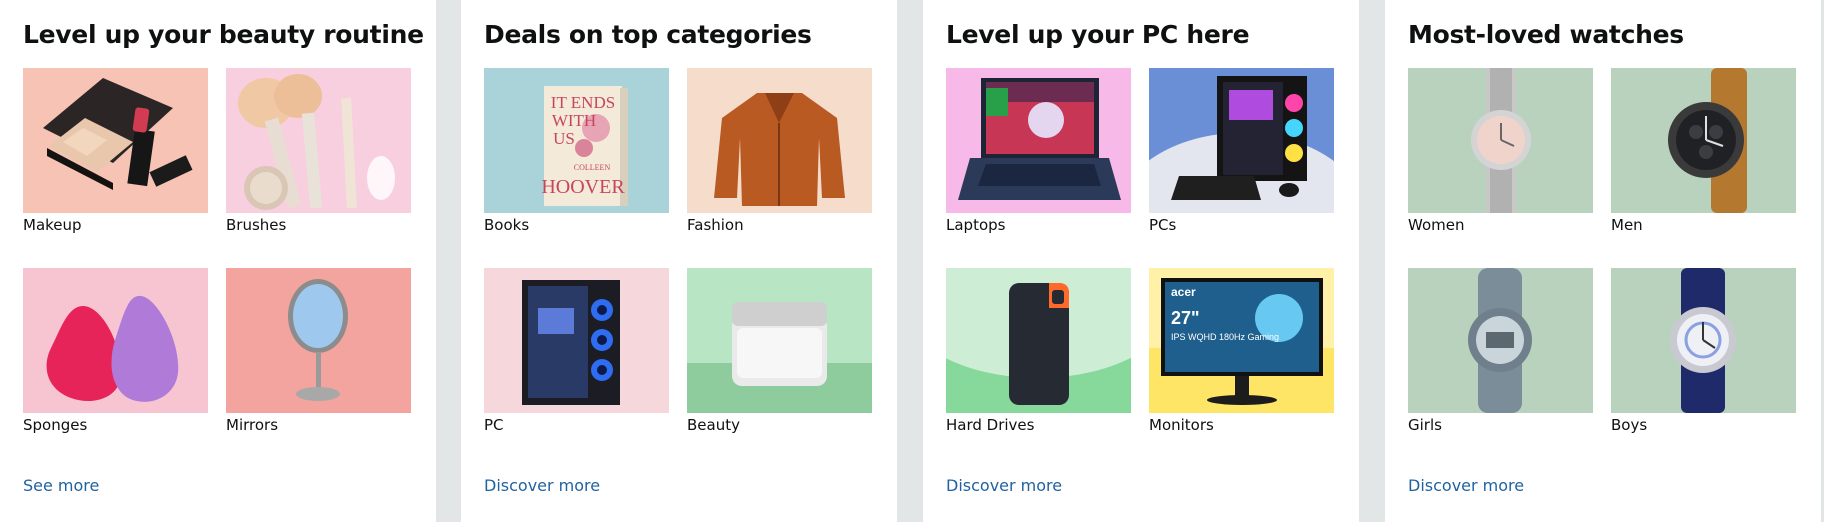 Image resolution: width=1824 pixels, height=522 pixels. I want to click on women-watch-illustration, so click(1500, 140).